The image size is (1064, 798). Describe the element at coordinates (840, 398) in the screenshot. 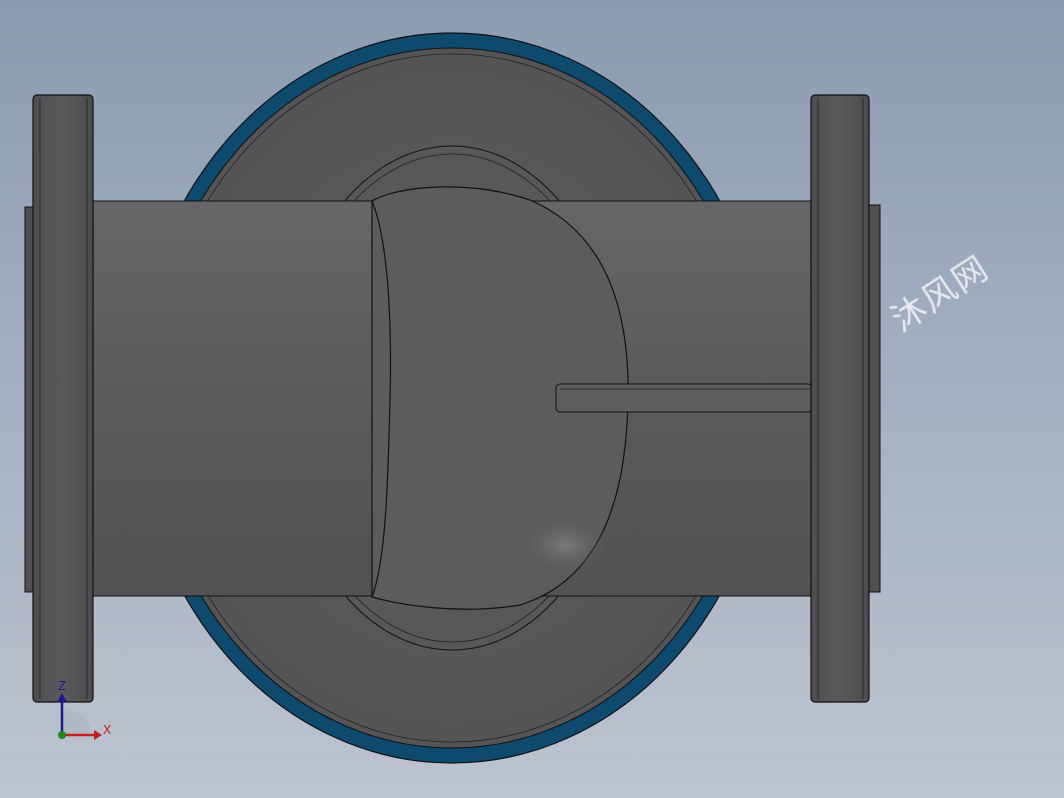

I see `right-flange` at that location.